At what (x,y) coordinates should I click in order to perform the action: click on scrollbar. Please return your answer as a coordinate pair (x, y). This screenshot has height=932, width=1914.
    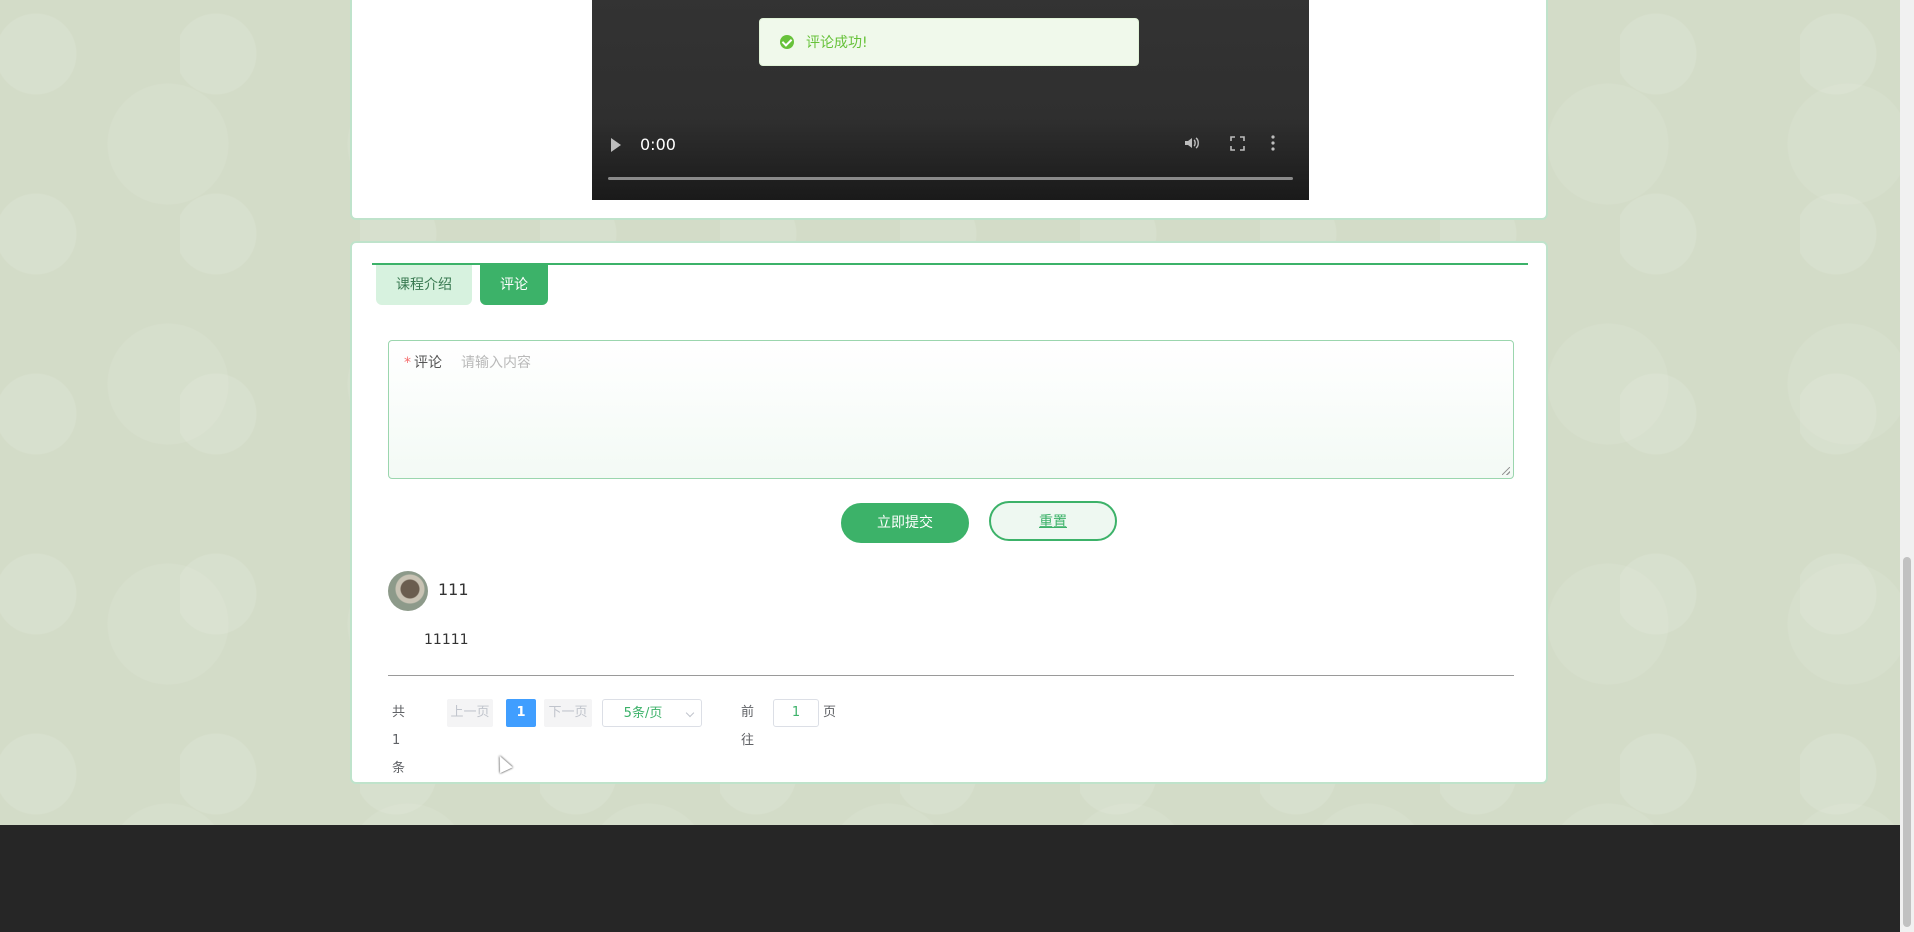
    Looking at the image, I should click on (1907, 466).